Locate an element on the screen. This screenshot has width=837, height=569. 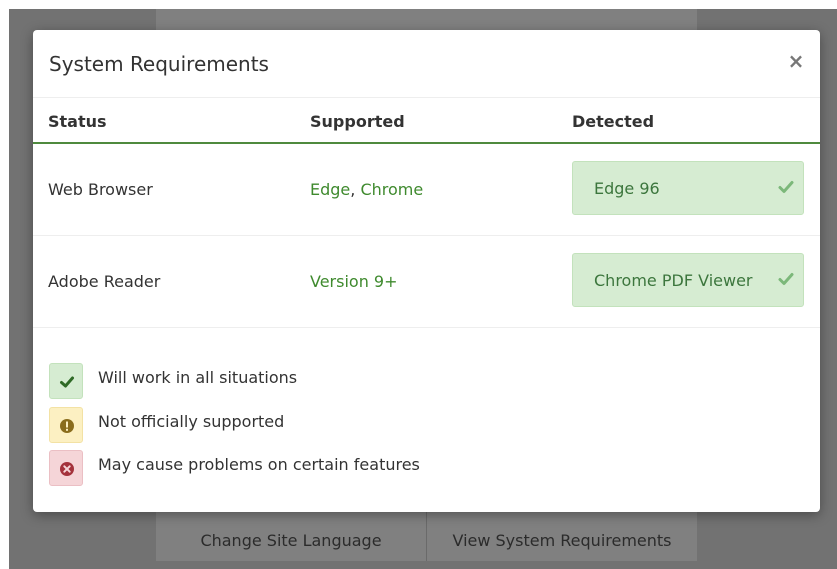
supported-edge: Edge is located at coordinates (330, 189).